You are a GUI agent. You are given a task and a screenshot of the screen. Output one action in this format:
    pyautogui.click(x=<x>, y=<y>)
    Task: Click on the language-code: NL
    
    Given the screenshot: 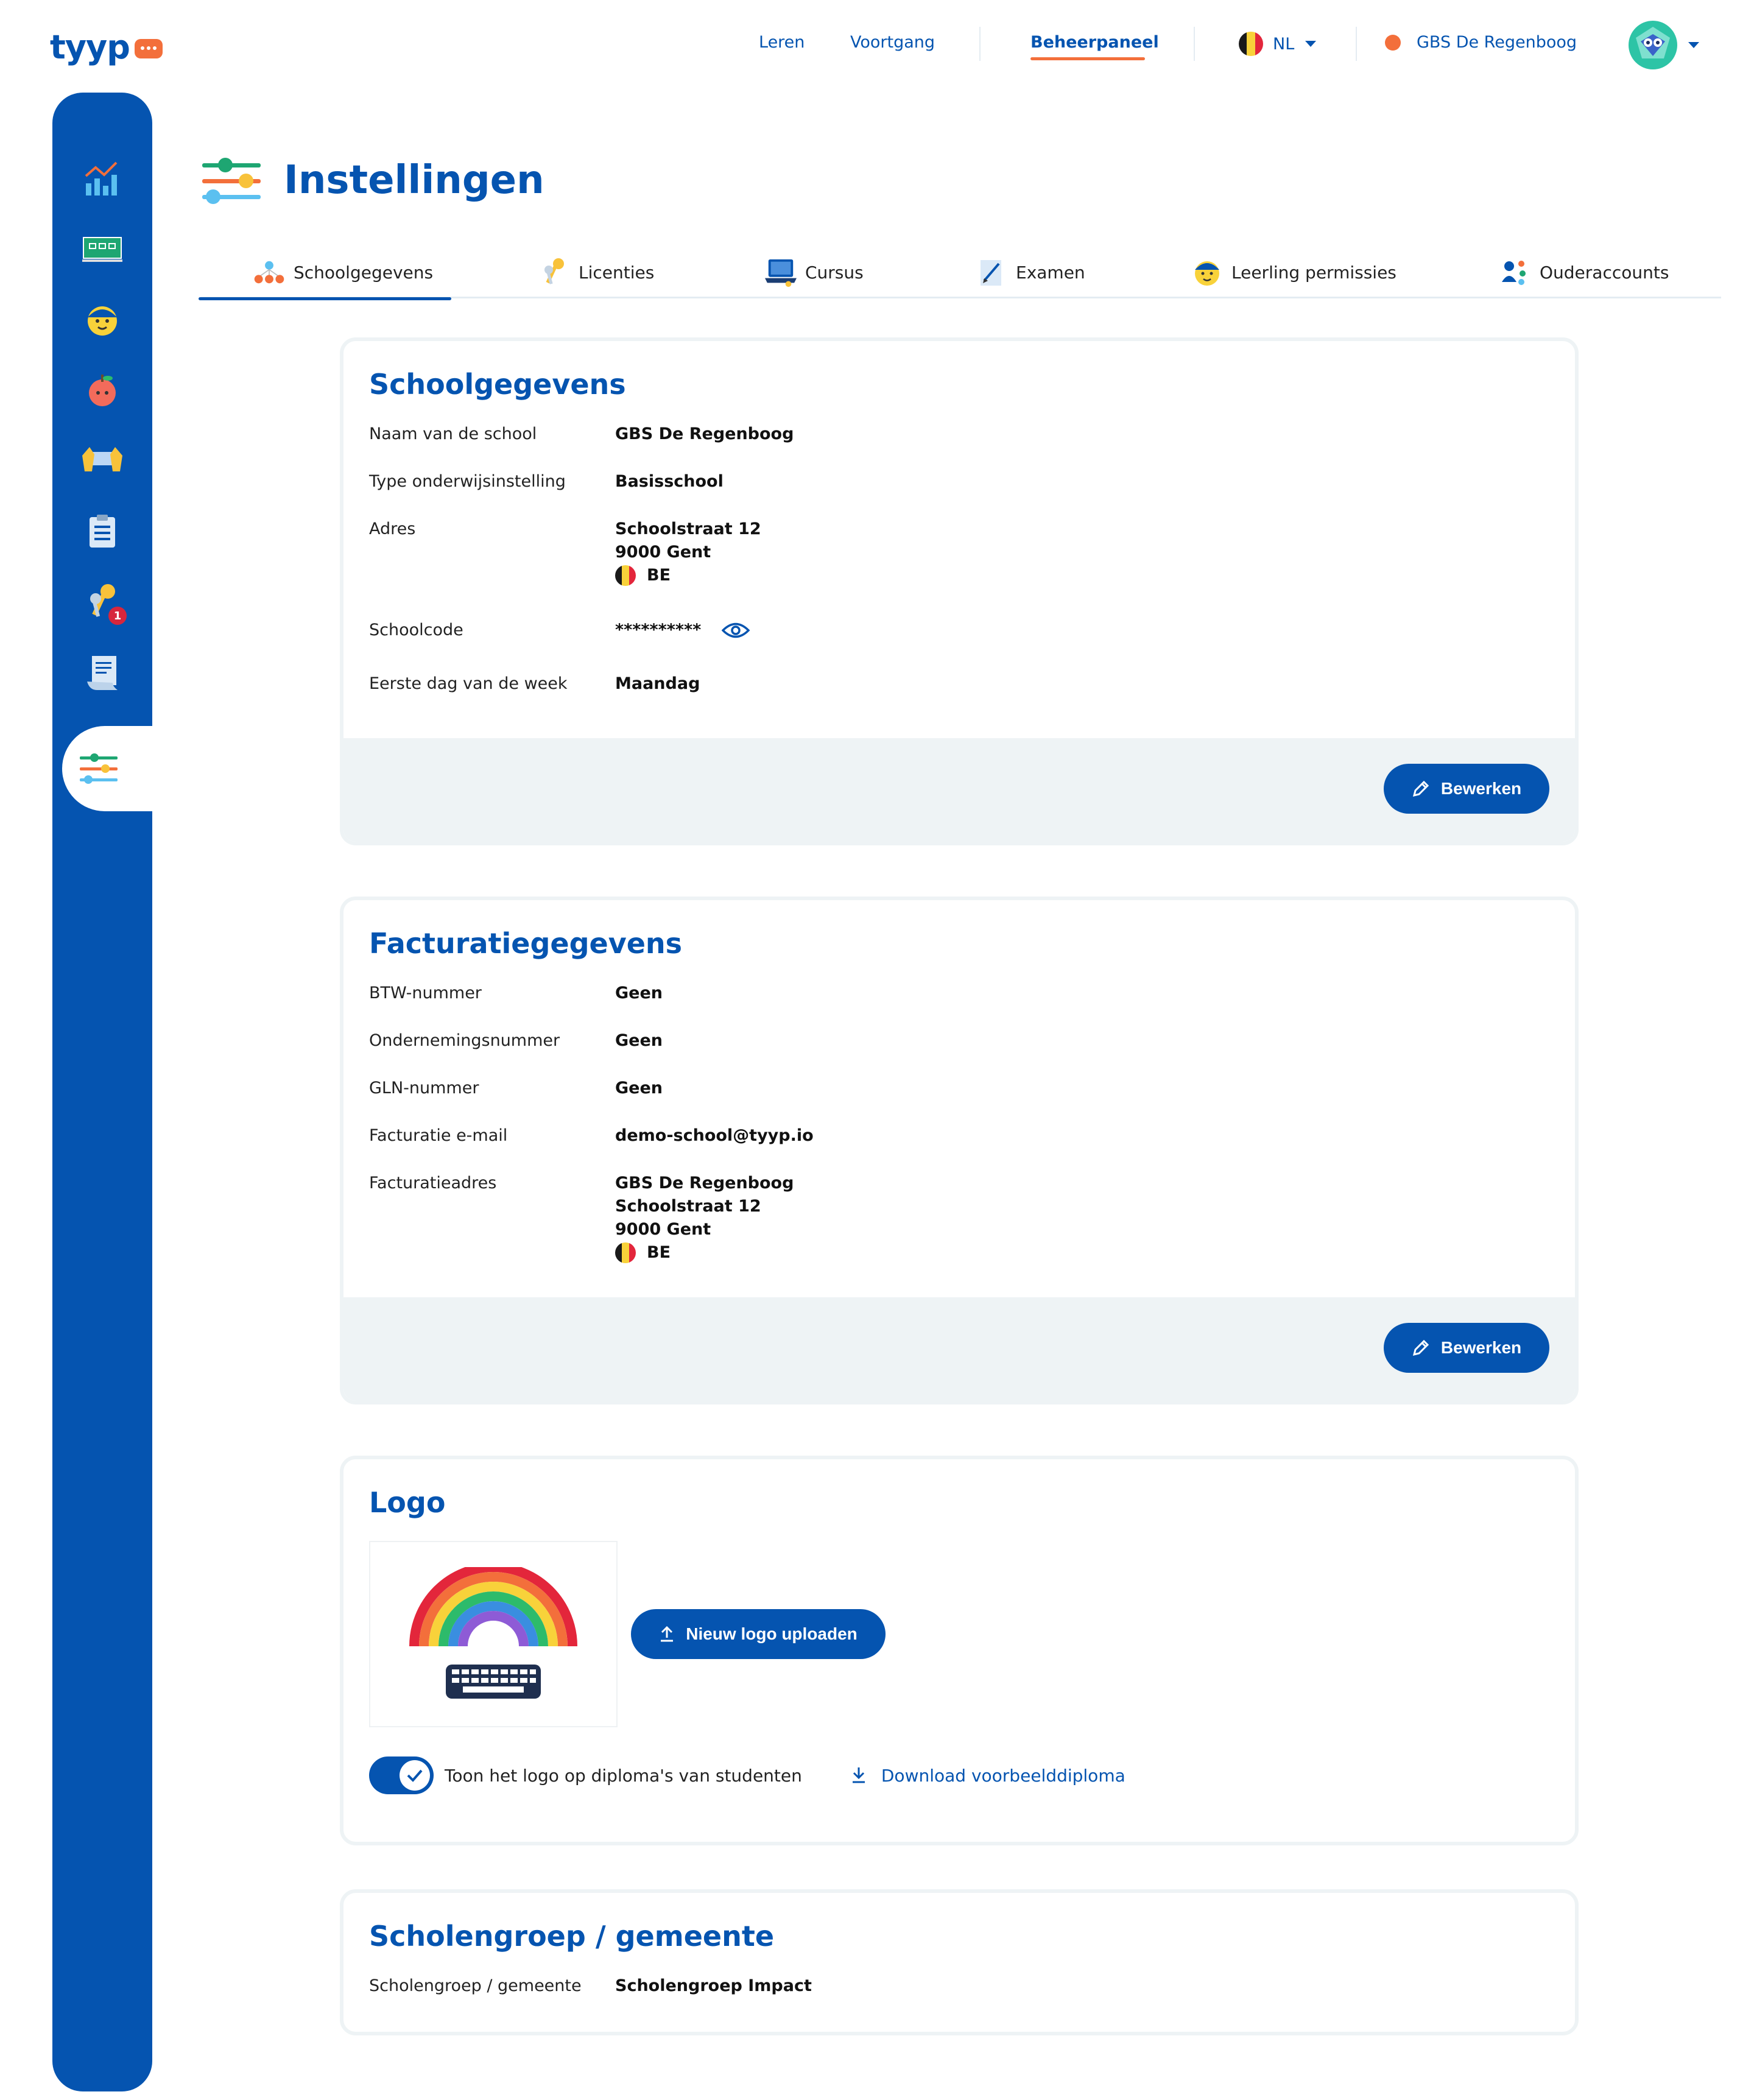 What is the action you would take?
    pyautogui.click(x=1284, y=44)
    